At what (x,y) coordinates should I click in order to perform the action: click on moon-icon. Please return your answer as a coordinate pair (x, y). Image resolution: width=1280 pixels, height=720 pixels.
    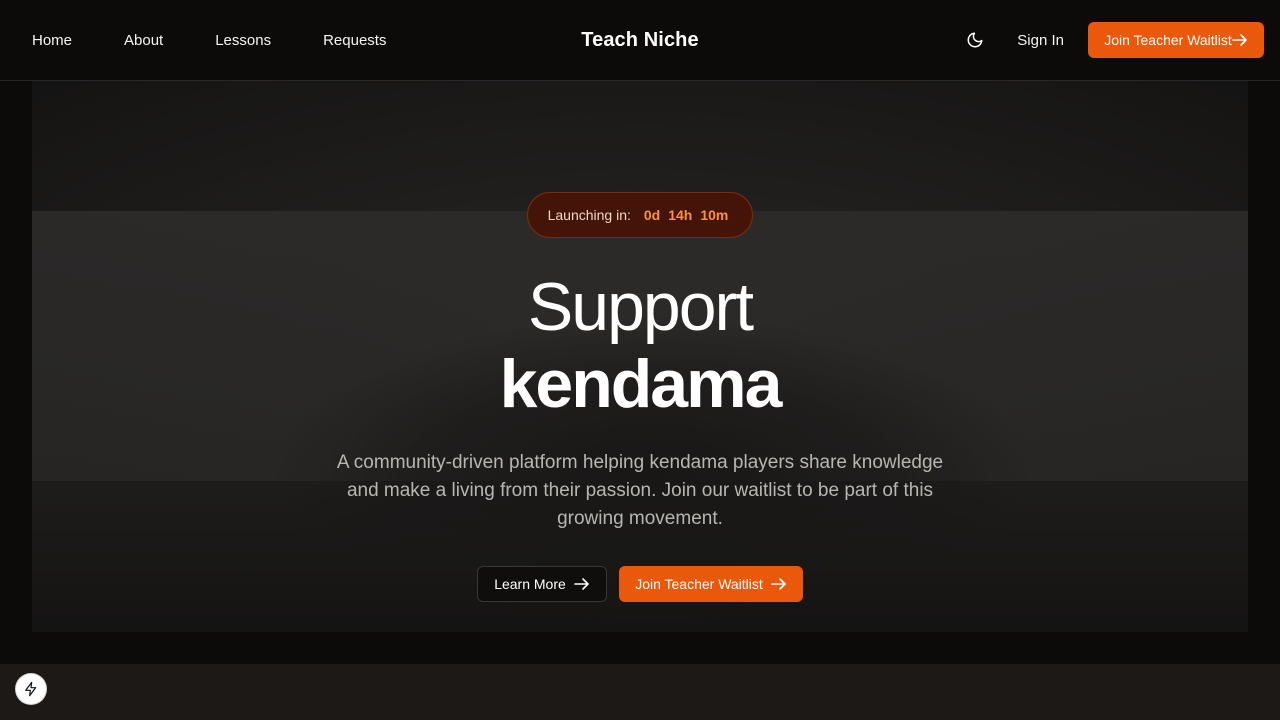
    Looking at the image, I should click on (975, 40).